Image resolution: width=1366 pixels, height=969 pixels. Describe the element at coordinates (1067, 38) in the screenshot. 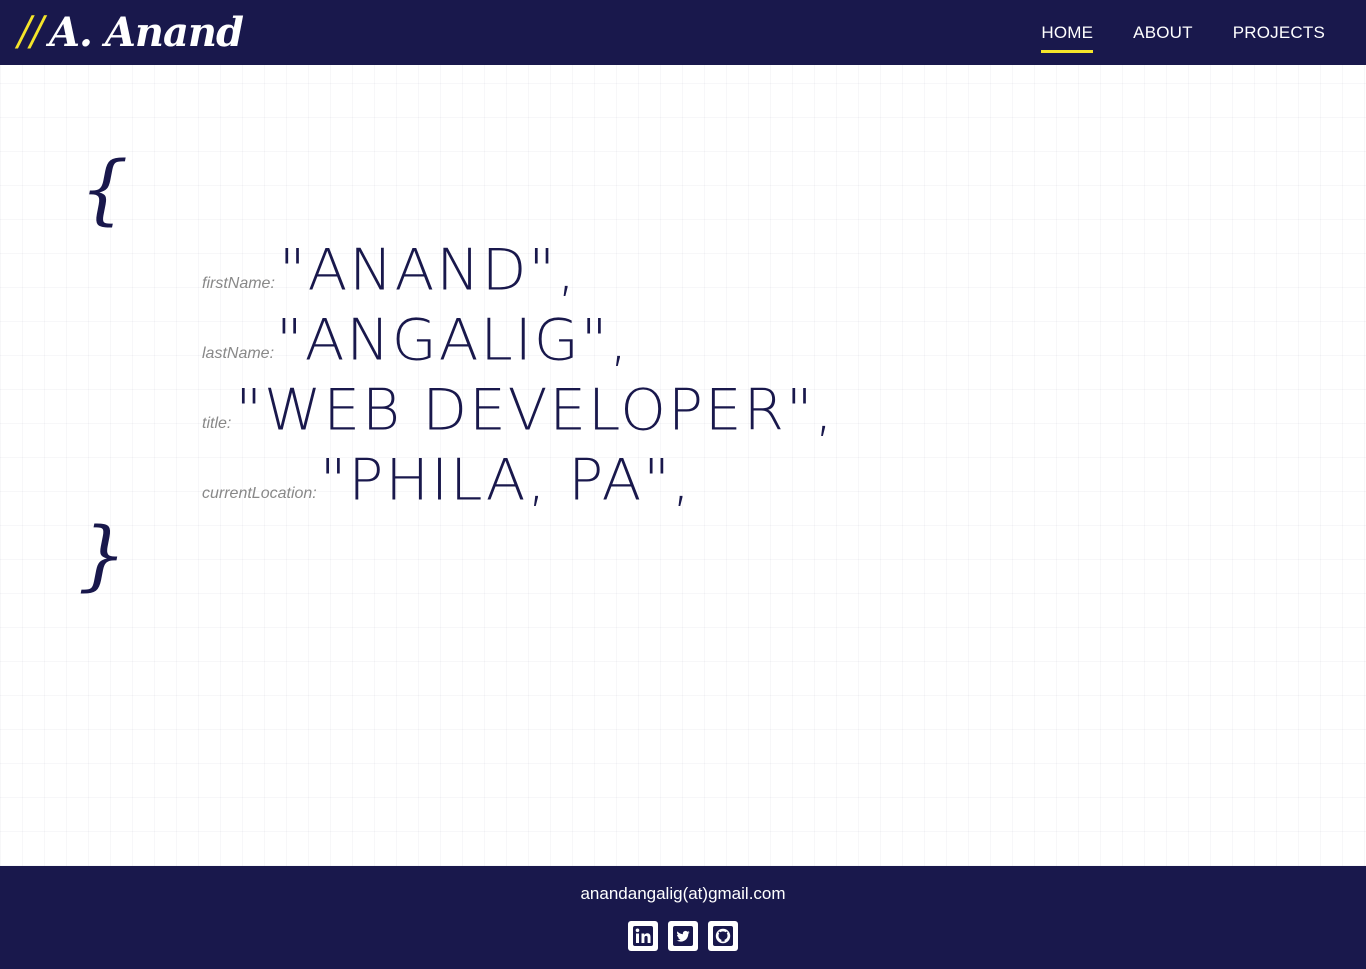

I see `nav-home-link: HOME` at that location.